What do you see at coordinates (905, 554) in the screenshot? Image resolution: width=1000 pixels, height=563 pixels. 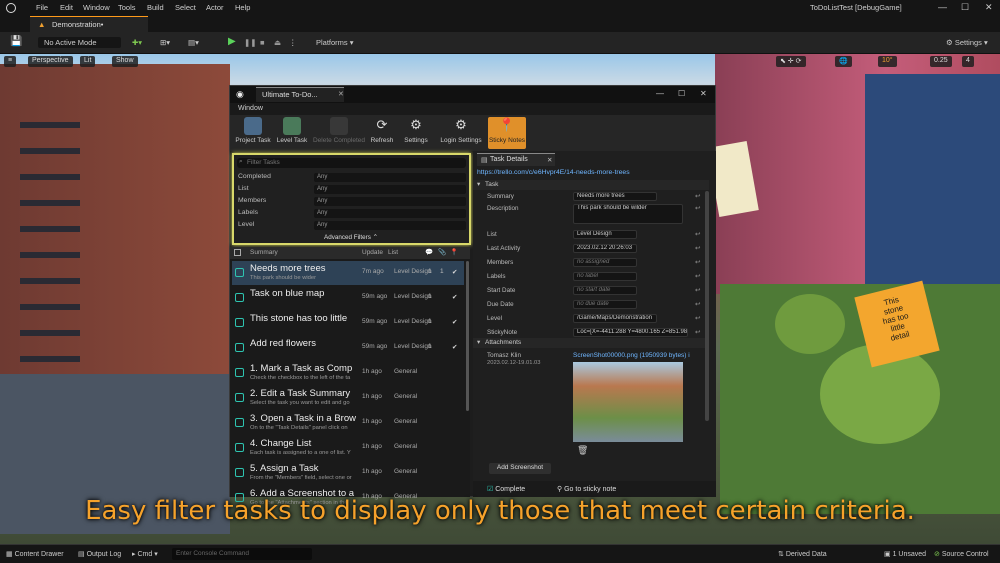 I see `unsaved-button: ▣ 1 Unsaved` at bounding box center [905, 554].